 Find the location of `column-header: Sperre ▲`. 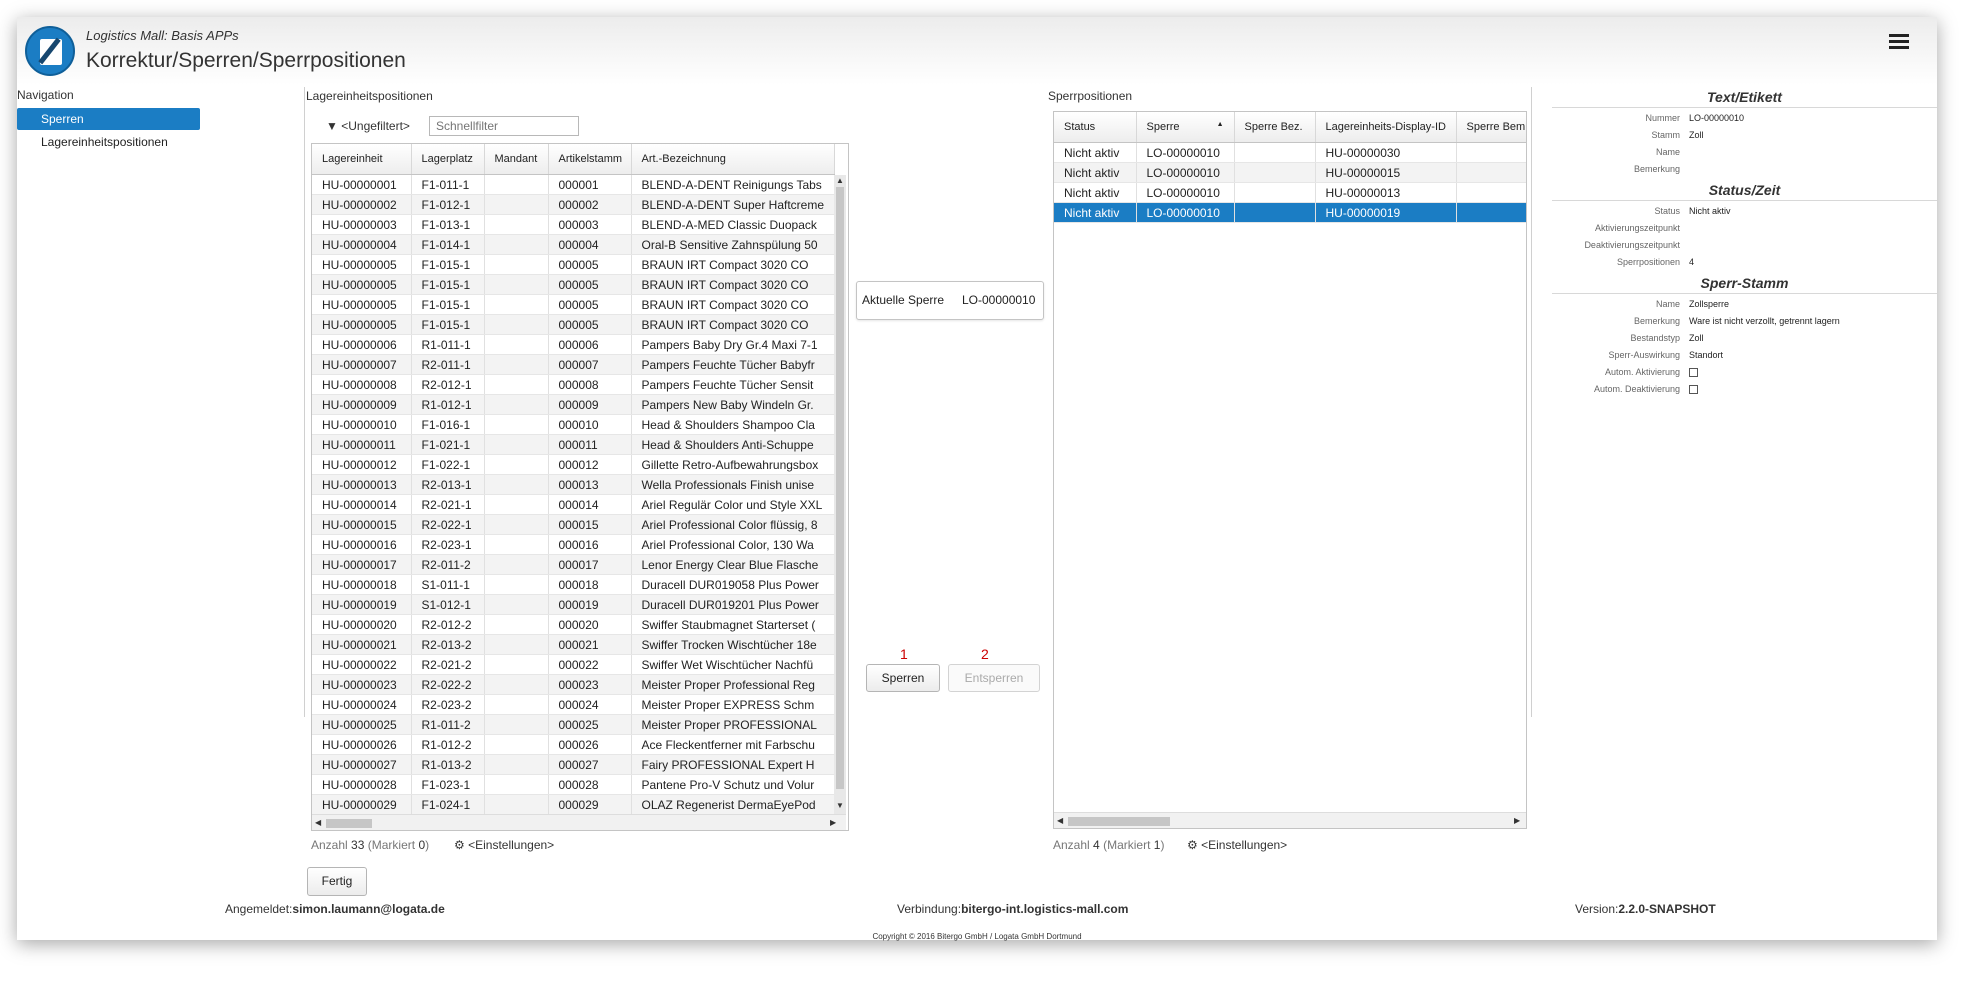

column-header: Sperre ▲ is located at coordinates (1185, 127).